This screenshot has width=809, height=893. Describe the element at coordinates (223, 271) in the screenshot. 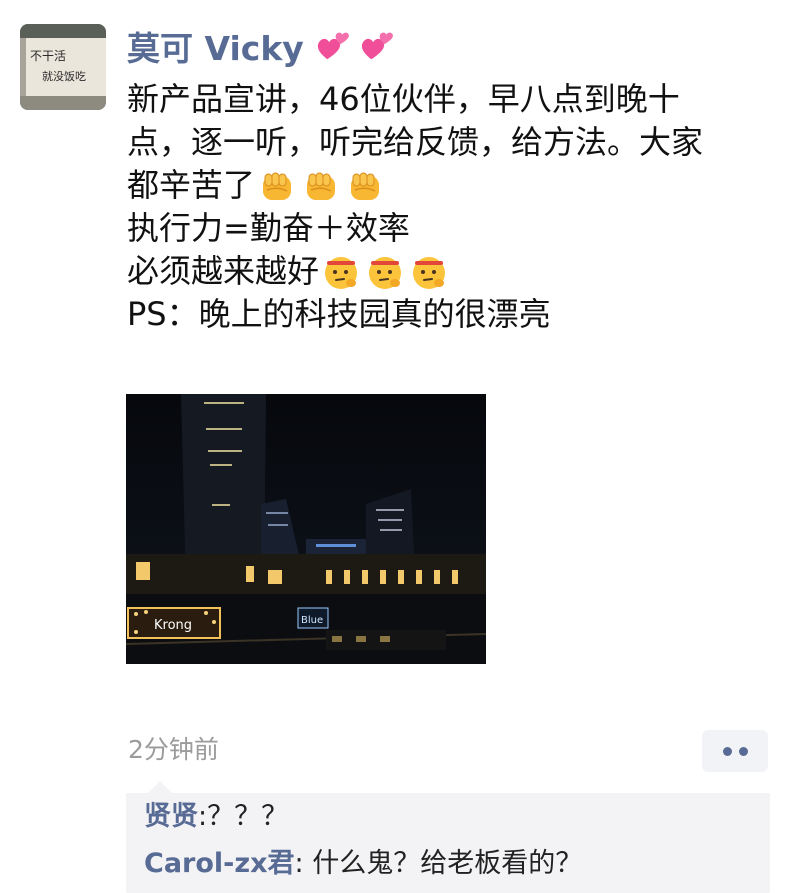

I see `post-line-text: 必须越来越好` at that location.